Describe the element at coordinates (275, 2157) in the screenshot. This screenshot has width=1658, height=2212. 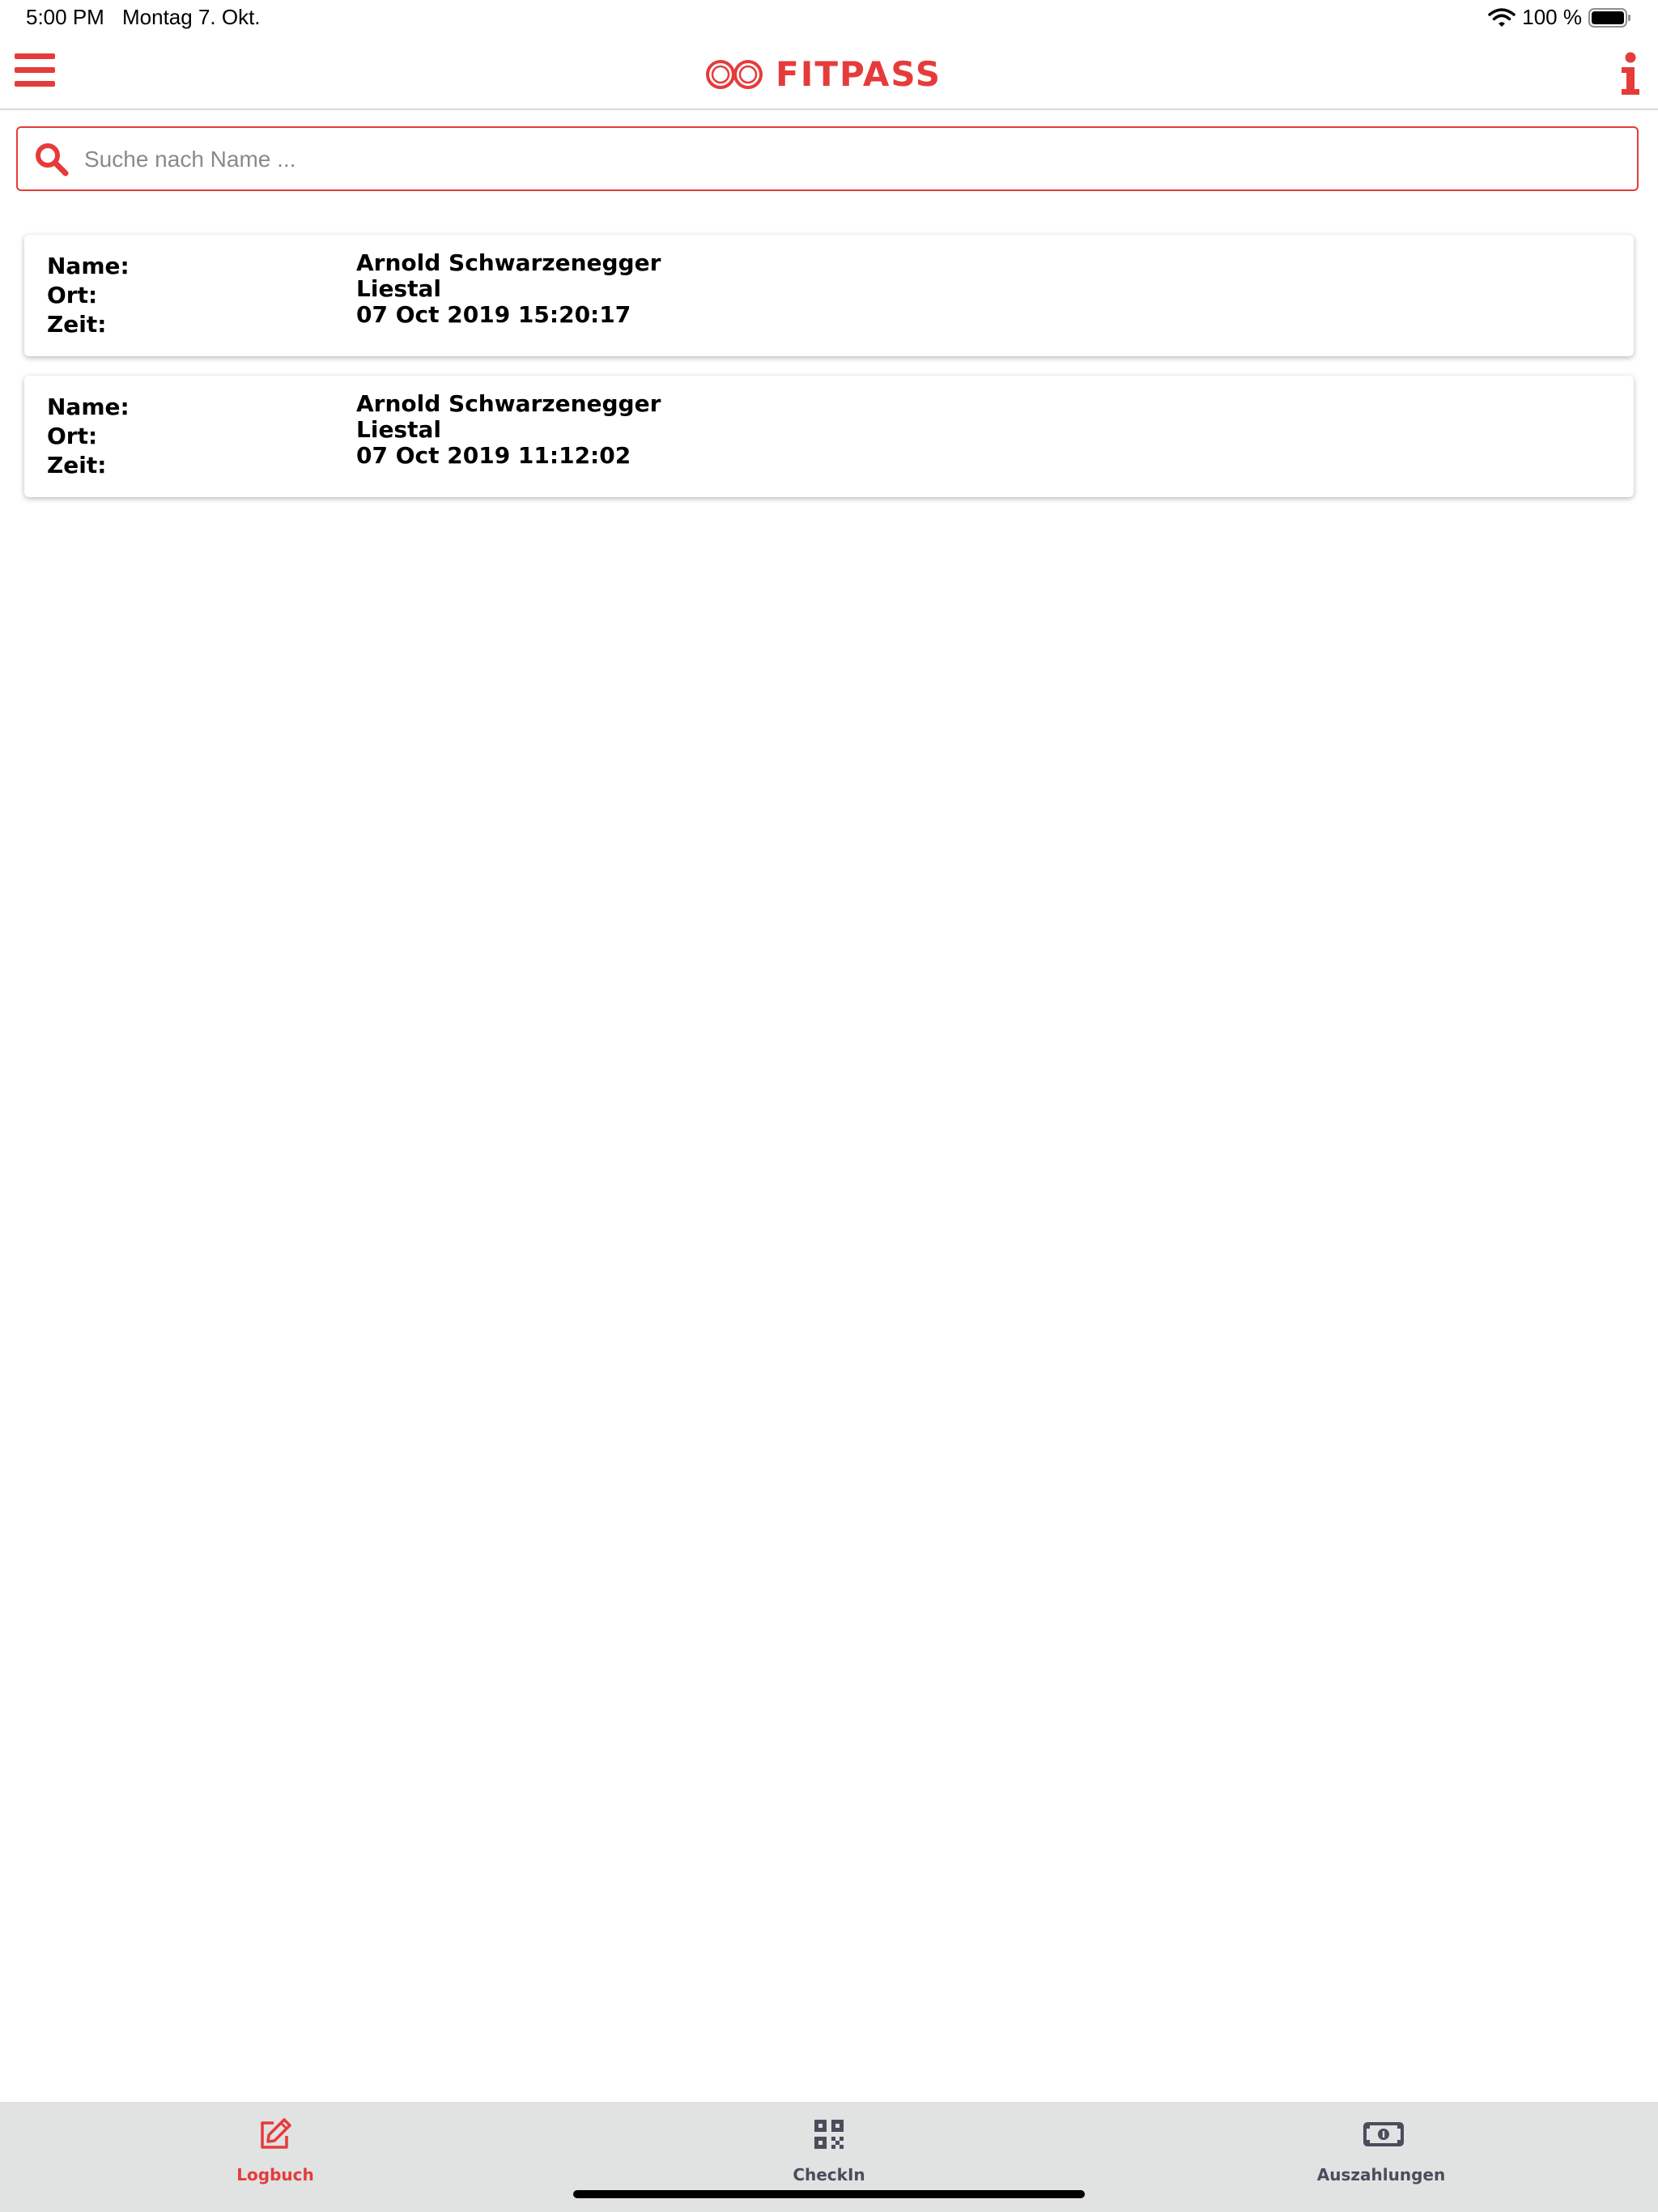
I see `tab-logbuch: Logbuch` at that location.